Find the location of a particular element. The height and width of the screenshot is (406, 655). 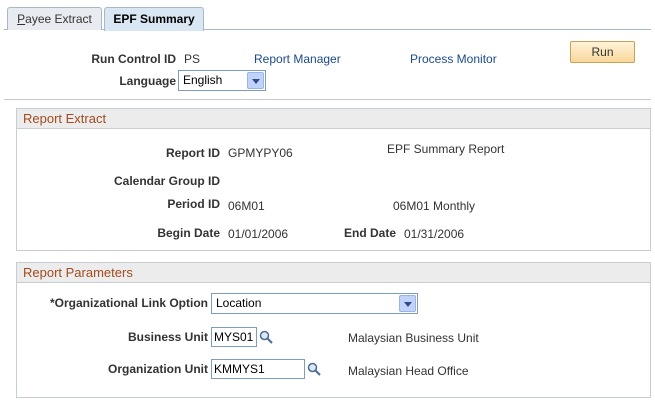

language-select: English is located at coordinates (222, 80).